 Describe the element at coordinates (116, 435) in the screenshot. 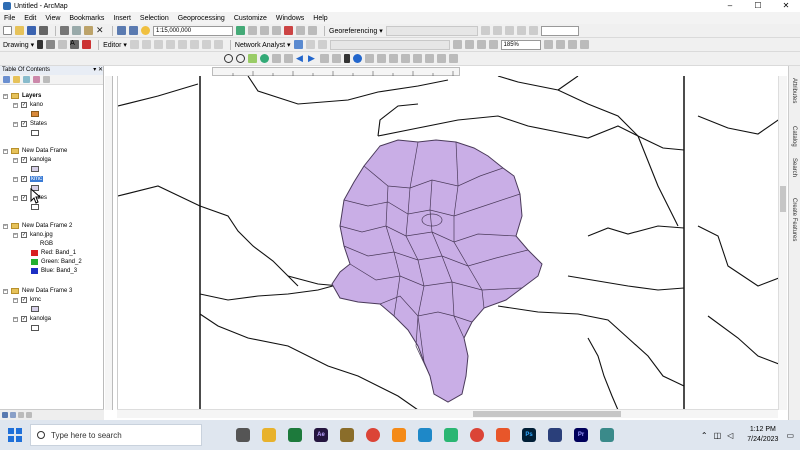

I see `taskbar-search-box: Type here to search` at that location.